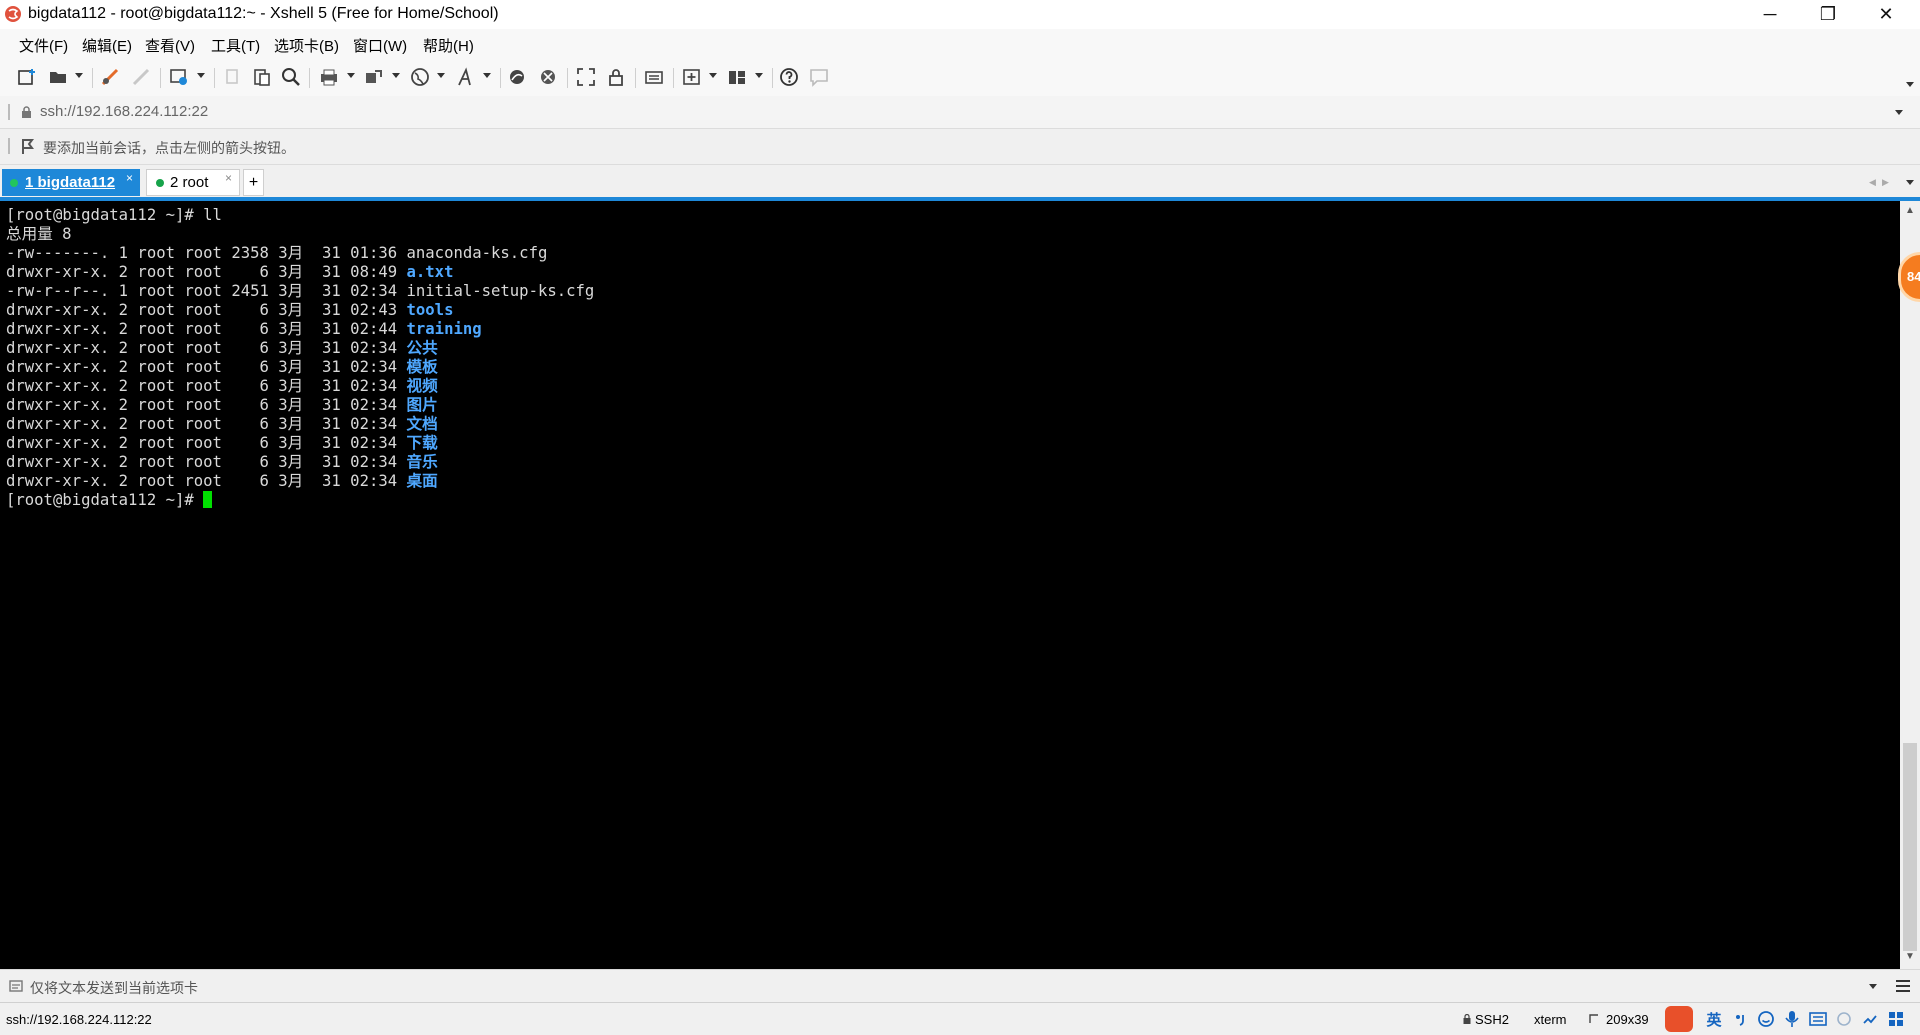 The height and width of the screenshot is (1035, 1920). What do you see at coordinates (396, 75) in the screenshot?
I see `transfer-dropdown-icon` at bounding box center [396, 75].